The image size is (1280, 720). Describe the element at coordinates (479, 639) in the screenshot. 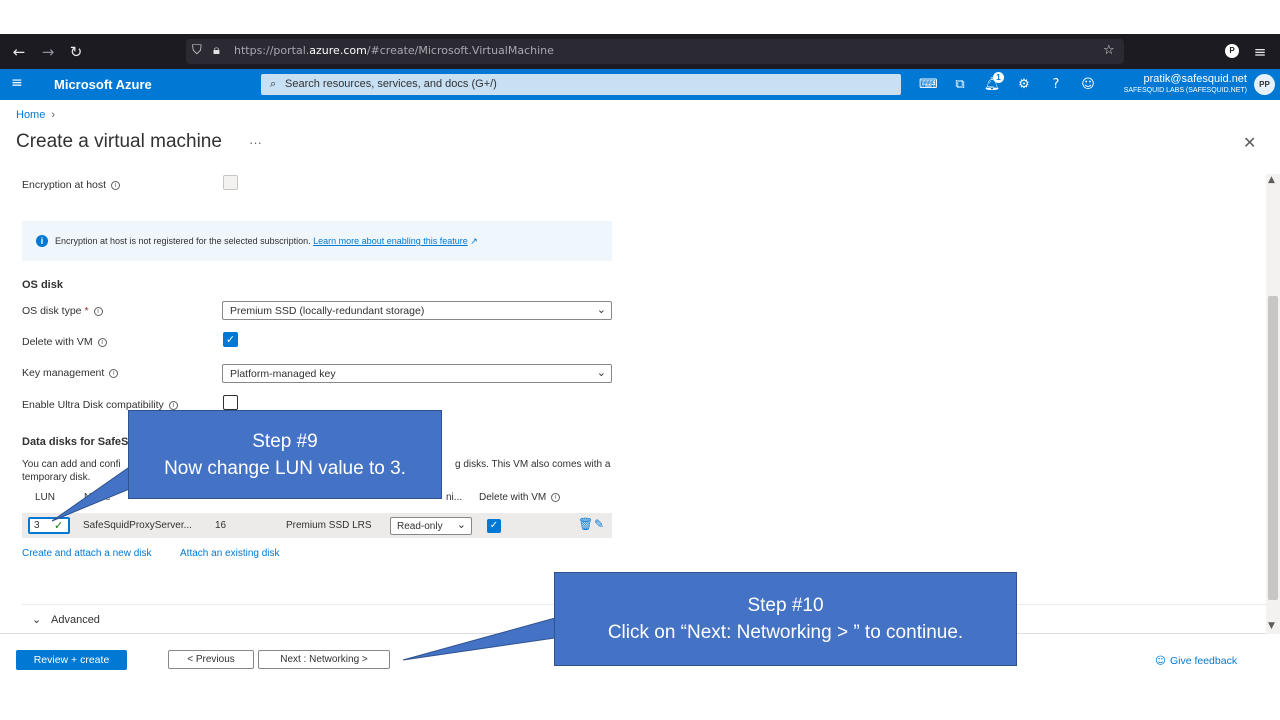

I see `step10-pointer` at that location.